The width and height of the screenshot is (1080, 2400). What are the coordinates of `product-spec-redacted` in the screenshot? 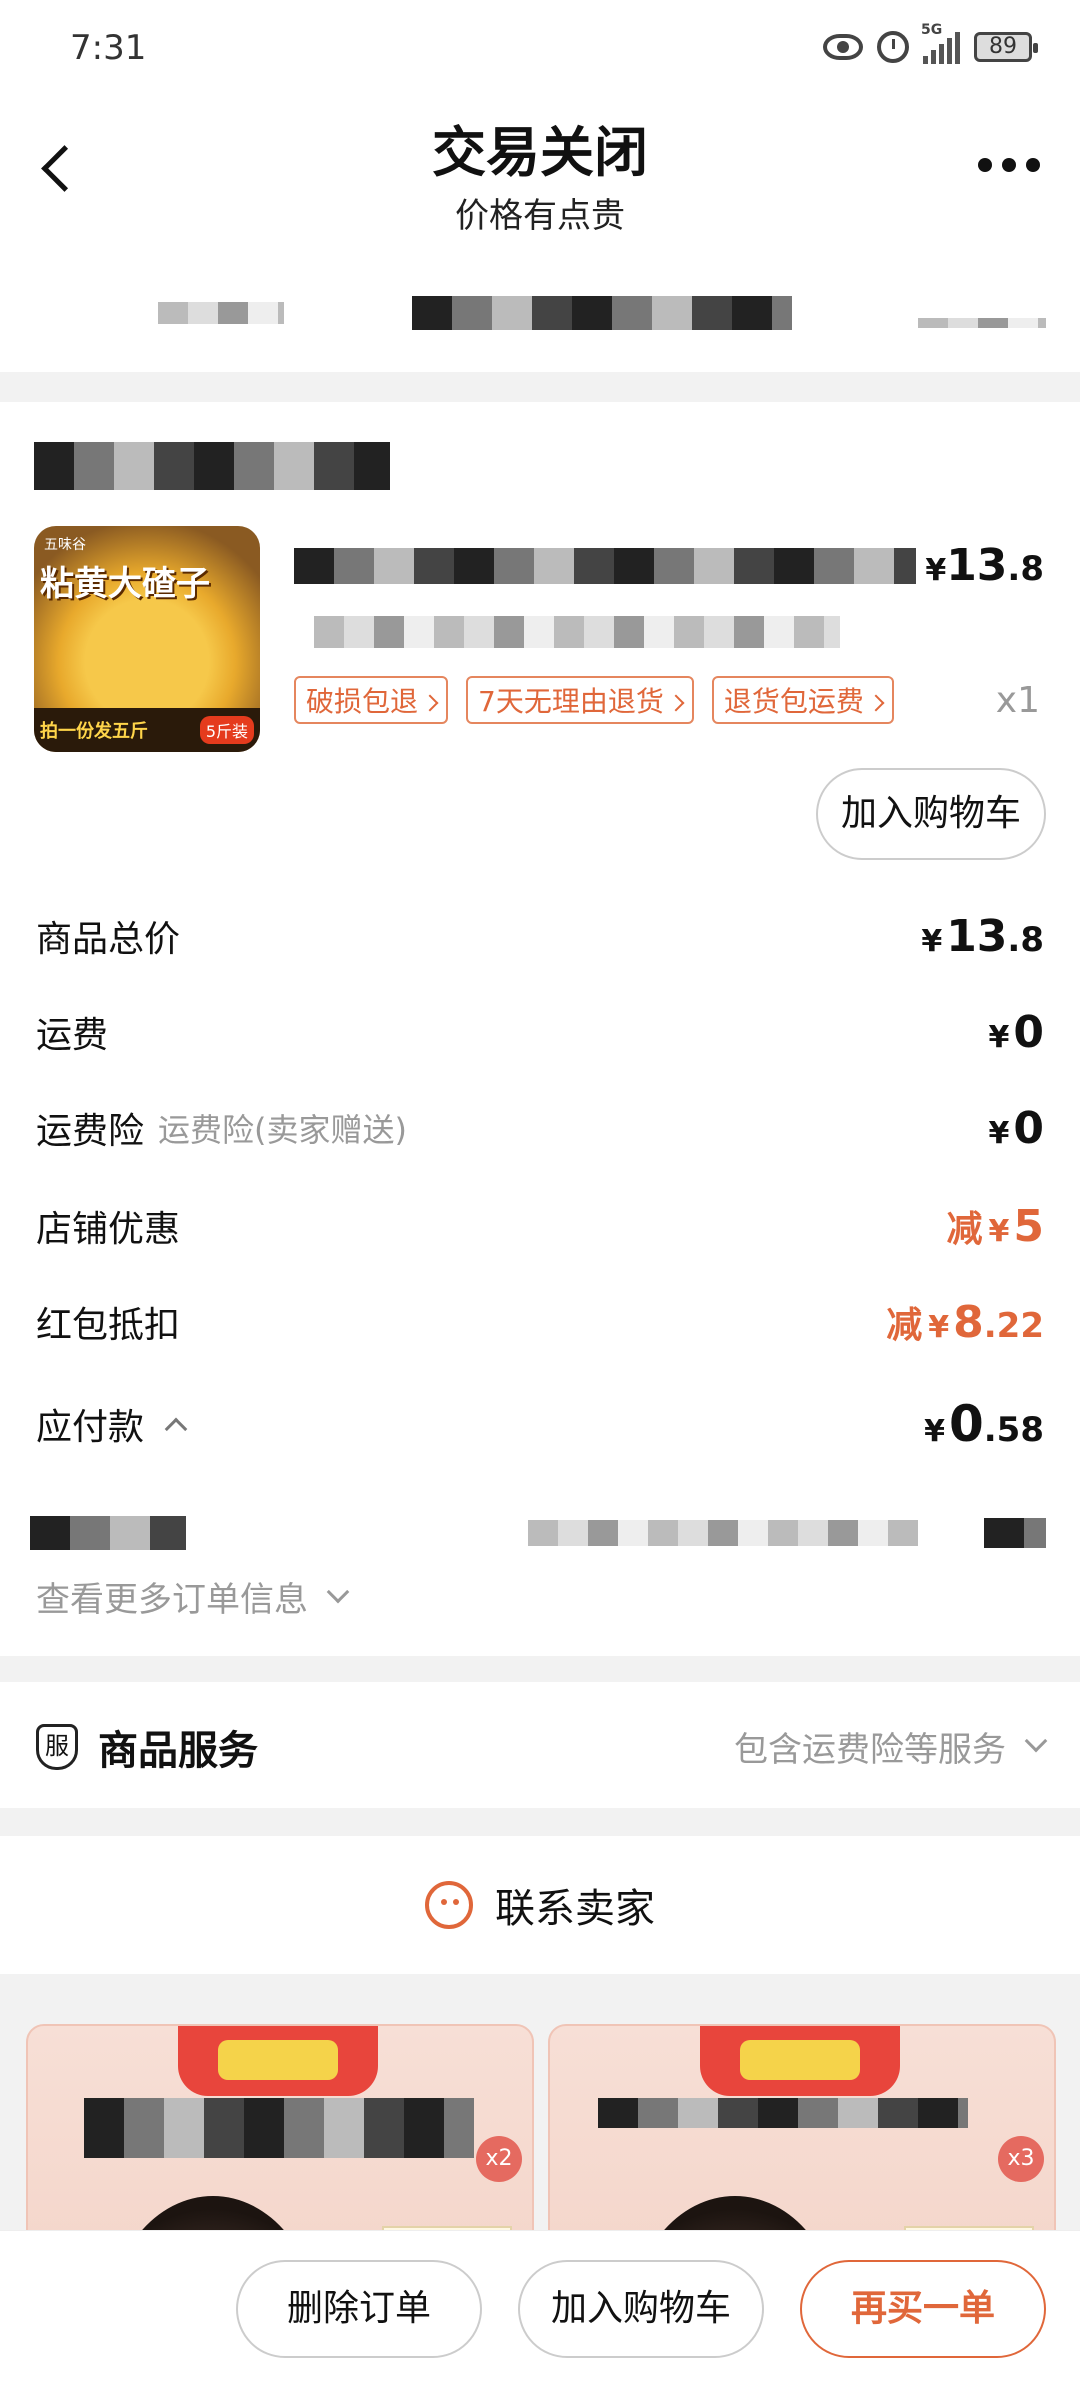 It's located at (577, 632).